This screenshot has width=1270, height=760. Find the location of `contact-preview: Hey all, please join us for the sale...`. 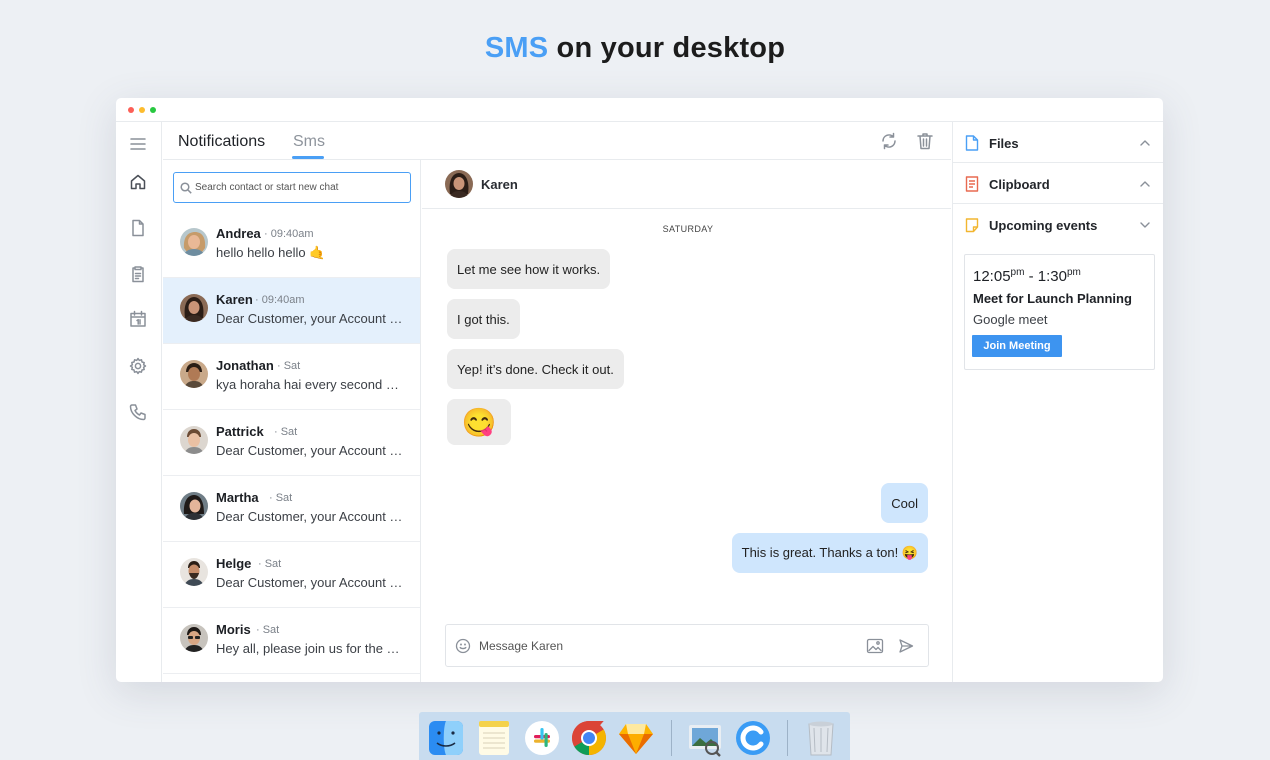

contact-preview: Hey all, please join us for the sale... is located at coordinates (310, 648).